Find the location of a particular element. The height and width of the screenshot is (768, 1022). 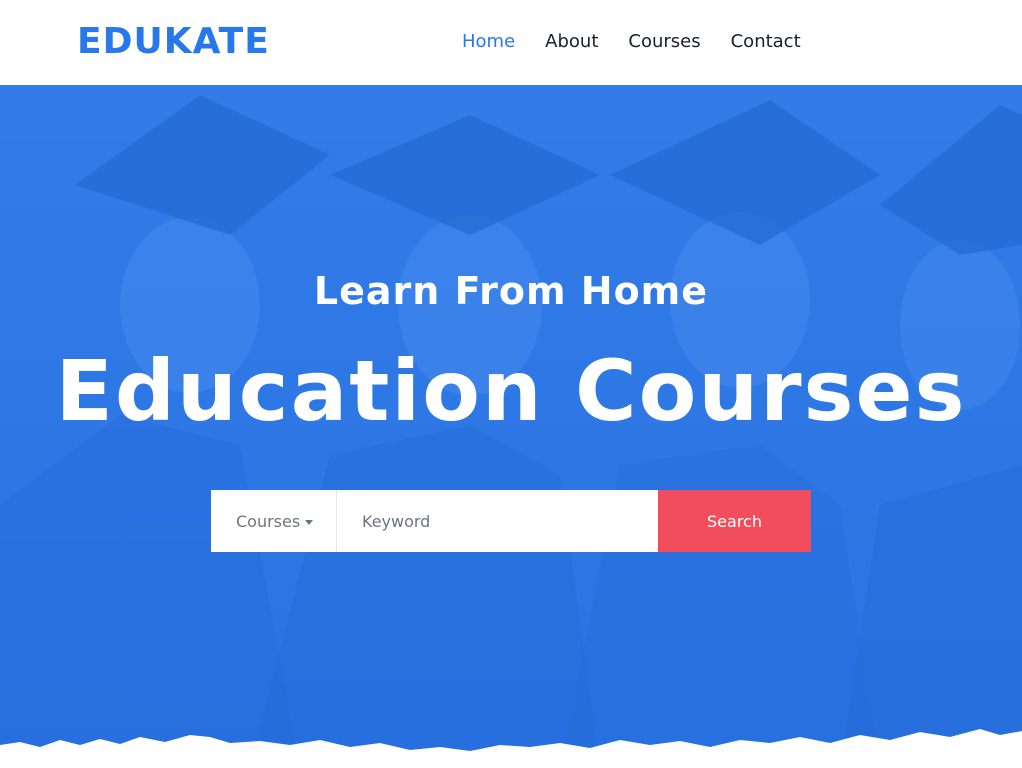

course-category-label: Courses is located at coordinates (268, 521).